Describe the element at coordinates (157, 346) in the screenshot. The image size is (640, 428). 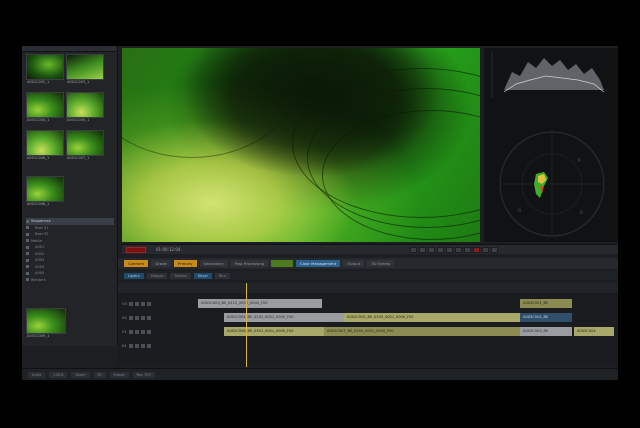
I see `track-header: A1` at that location.